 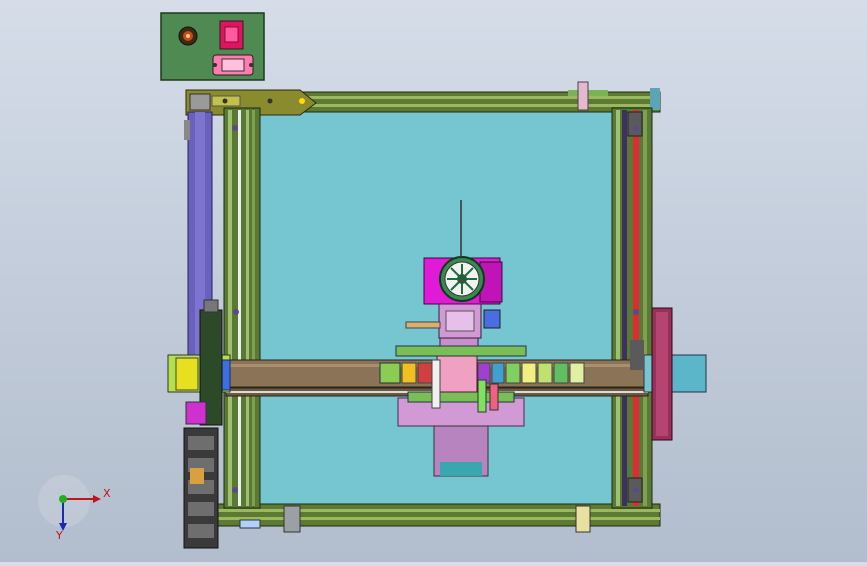 What do you see at coordinates (59, 535) in the screenshot?
I see `triad-y-label: Y` at bounding box center [59, 535].